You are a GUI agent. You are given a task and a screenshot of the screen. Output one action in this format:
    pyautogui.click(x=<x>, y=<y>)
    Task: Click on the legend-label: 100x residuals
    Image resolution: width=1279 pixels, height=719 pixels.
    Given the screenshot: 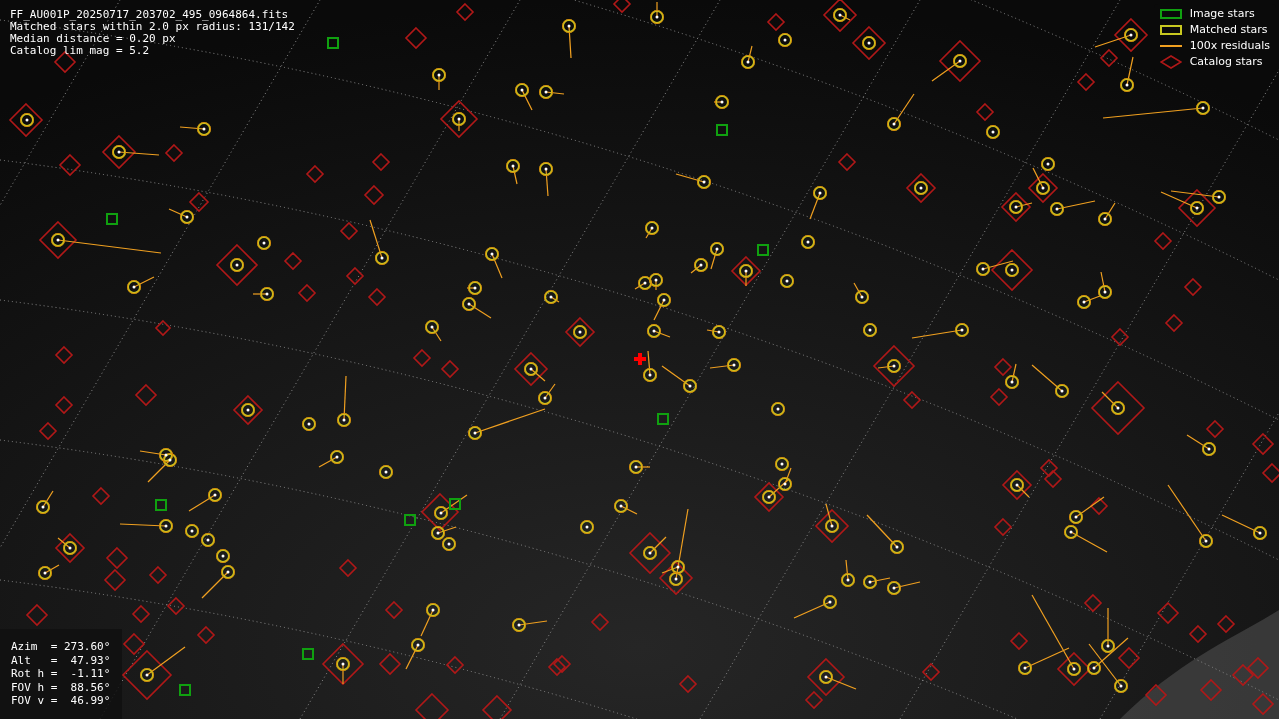 What is the action you would take?
    pyautogui.click(x=1229, y=45)
    